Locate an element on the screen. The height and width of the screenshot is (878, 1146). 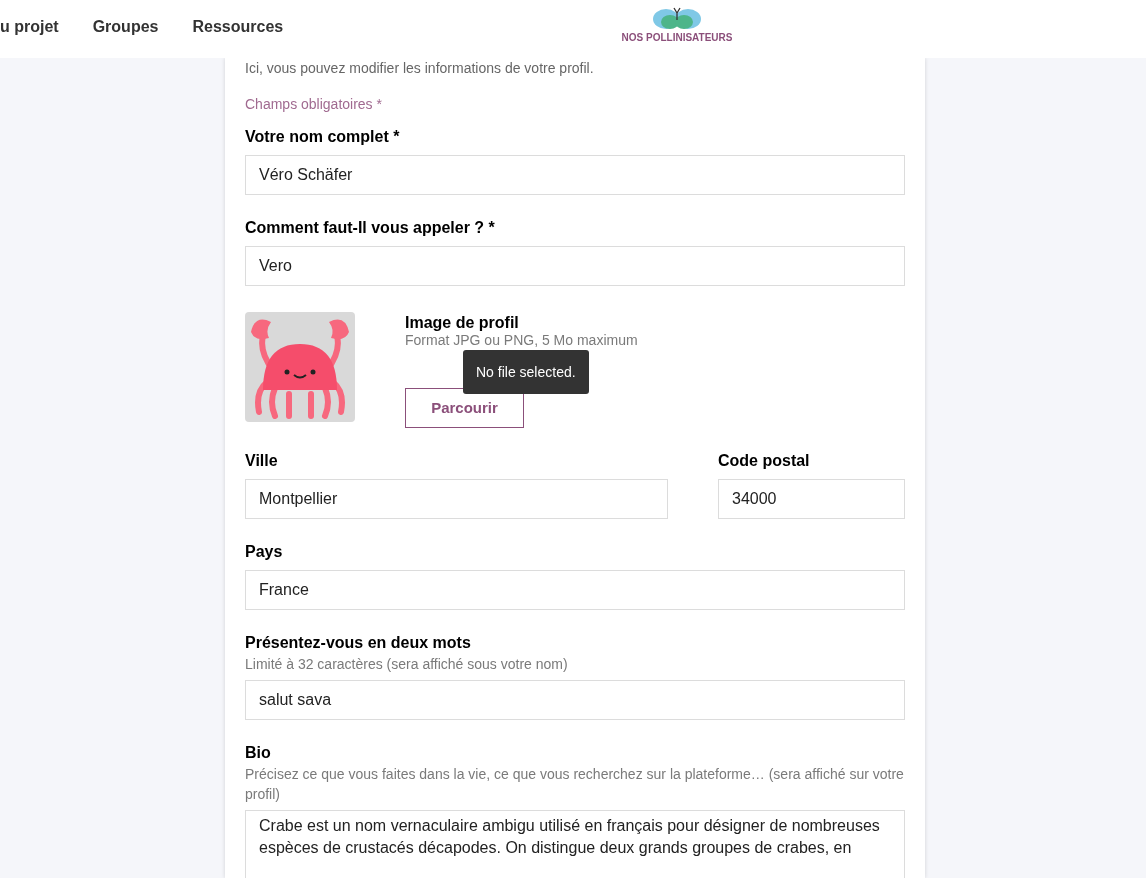
field-label: Image de profil is located at coordinates (462, 323).